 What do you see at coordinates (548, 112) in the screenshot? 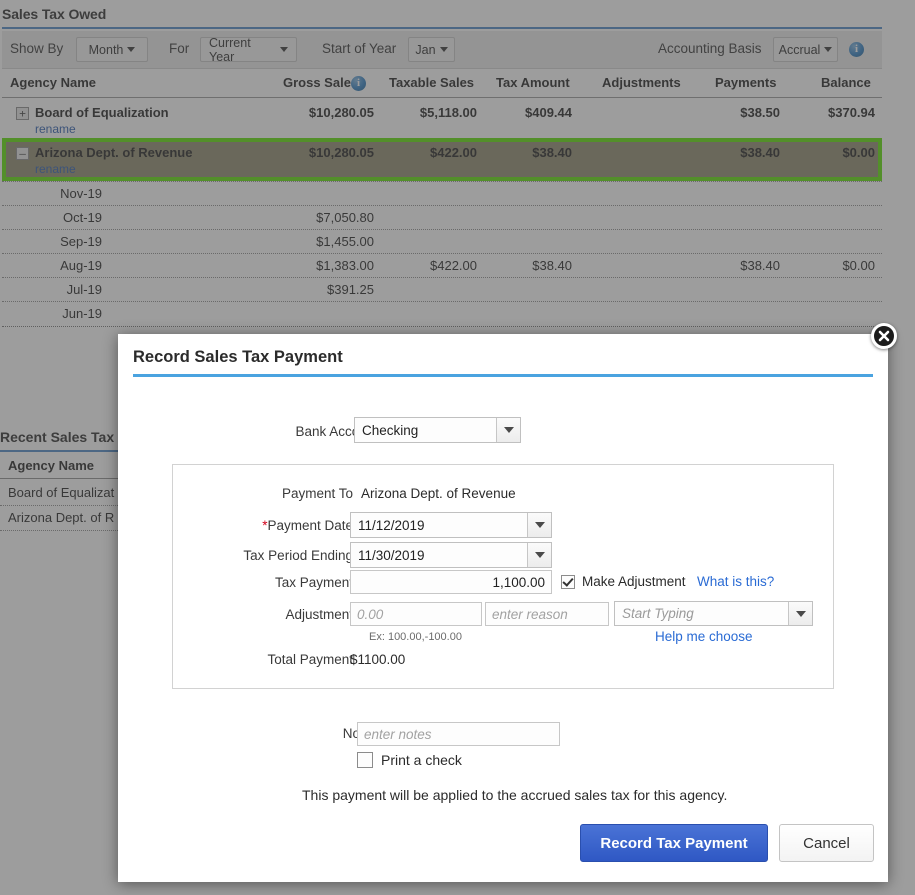
I see `cell-tax-amount: $409.44` at bounding box center [548, 112].